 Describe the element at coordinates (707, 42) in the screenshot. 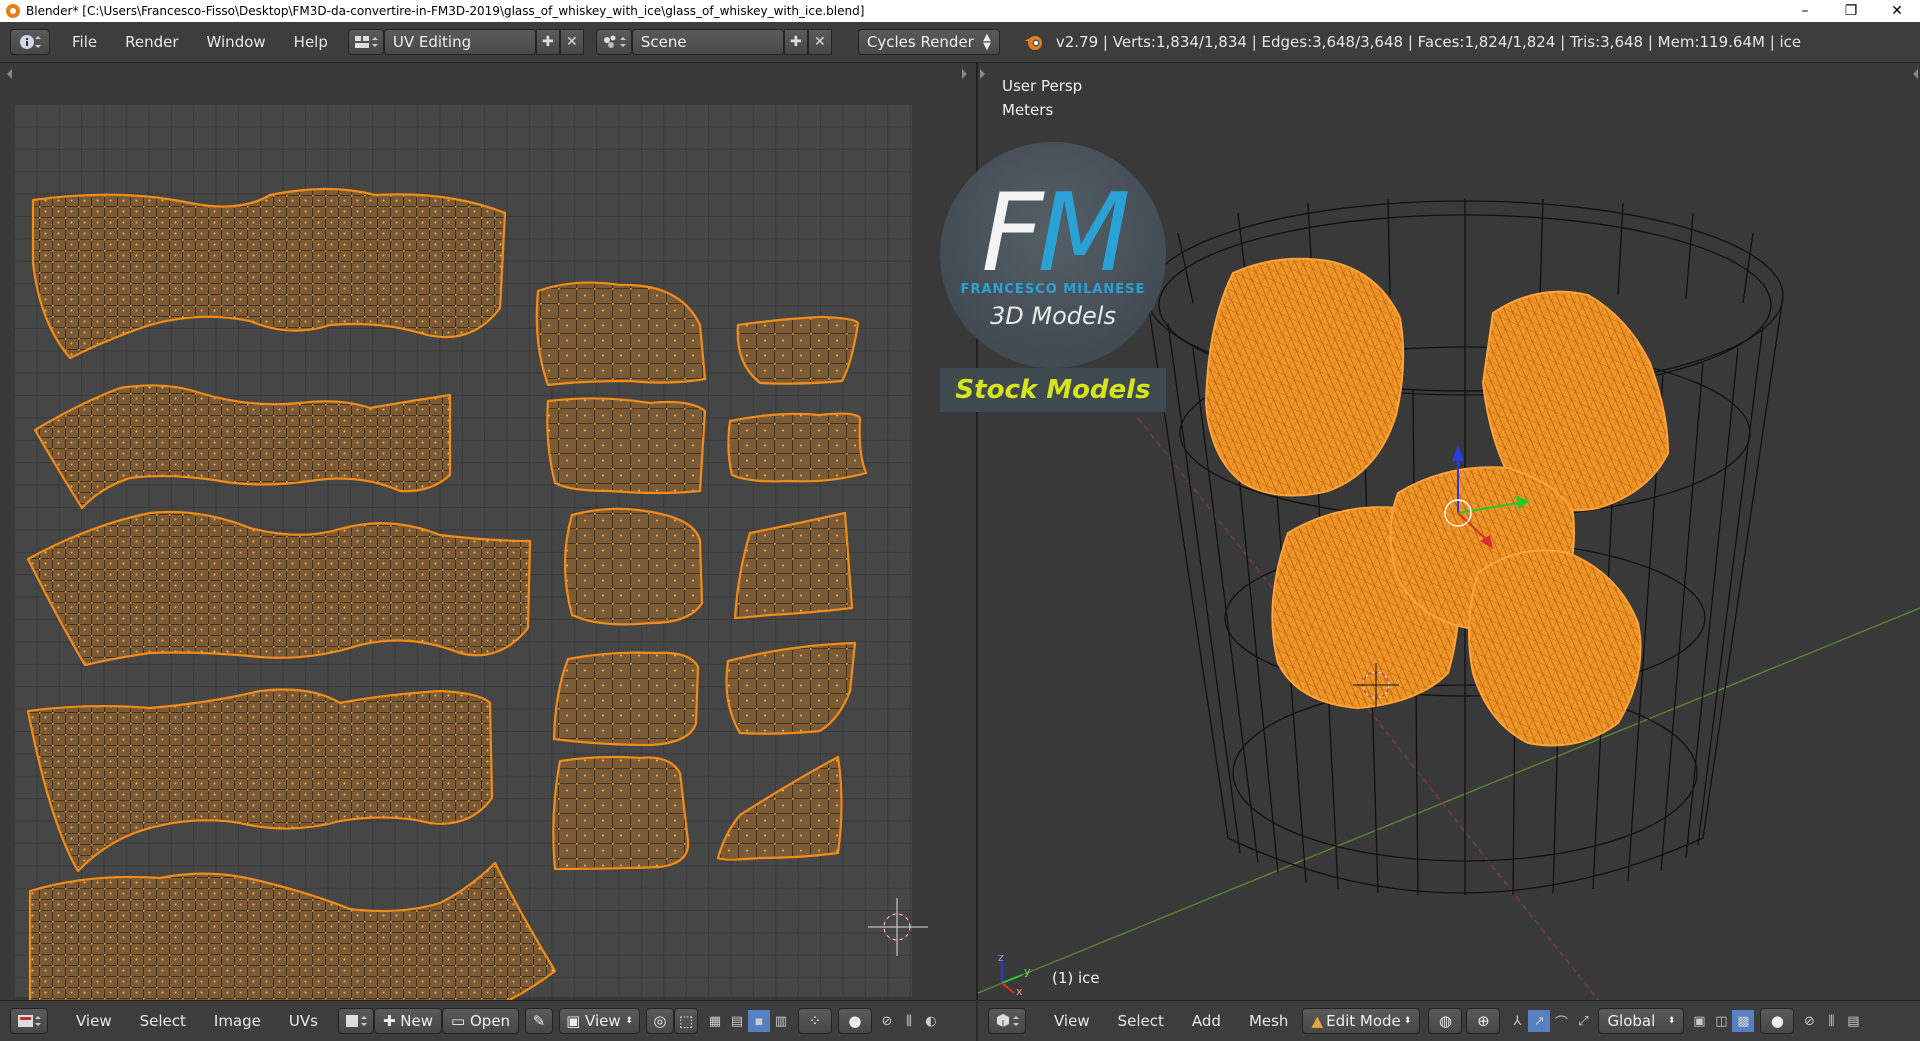

I see `scene-field: Scene` at that location.